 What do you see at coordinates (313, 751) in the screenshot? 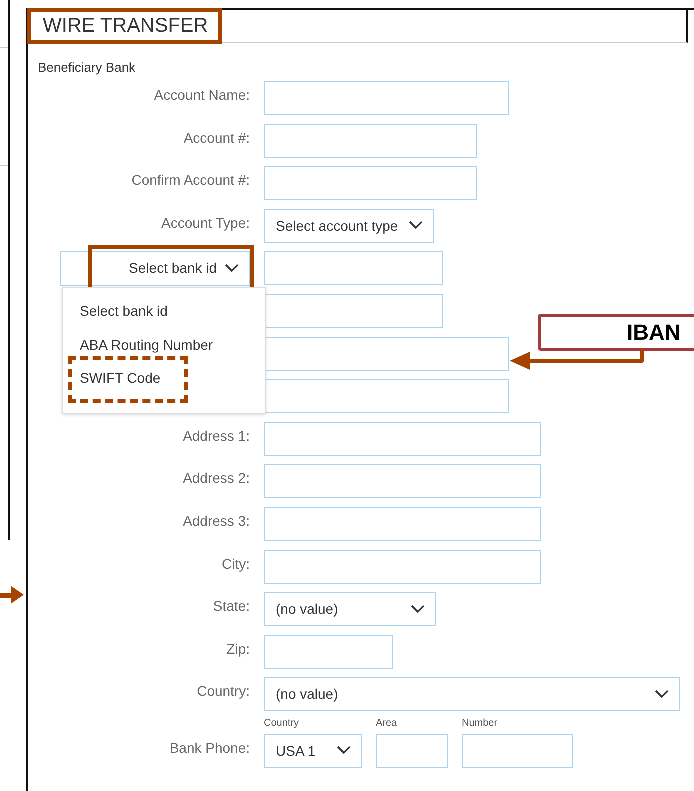
I see `dropdown-field: USA 1` at bounding box center [313, 751].